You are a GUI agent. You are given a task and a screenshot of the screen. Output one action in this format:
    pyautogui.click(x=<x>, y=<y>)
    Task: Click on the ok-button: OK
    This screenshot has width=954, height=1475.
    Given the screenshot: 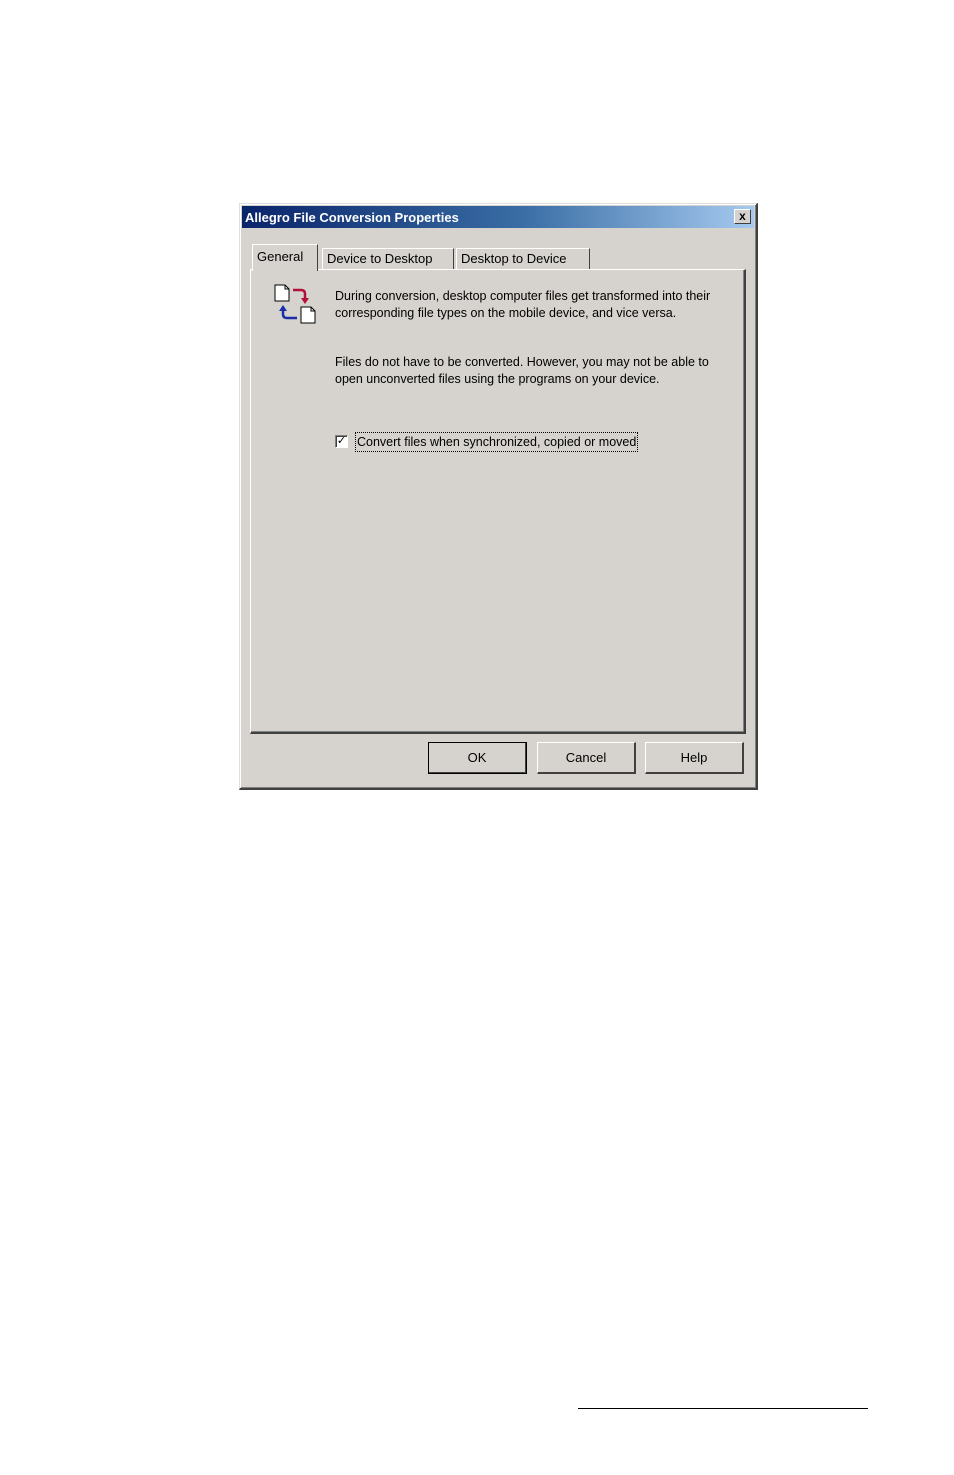 What is the action you would take?
    pyautogui.click(x=477, y=758)
    